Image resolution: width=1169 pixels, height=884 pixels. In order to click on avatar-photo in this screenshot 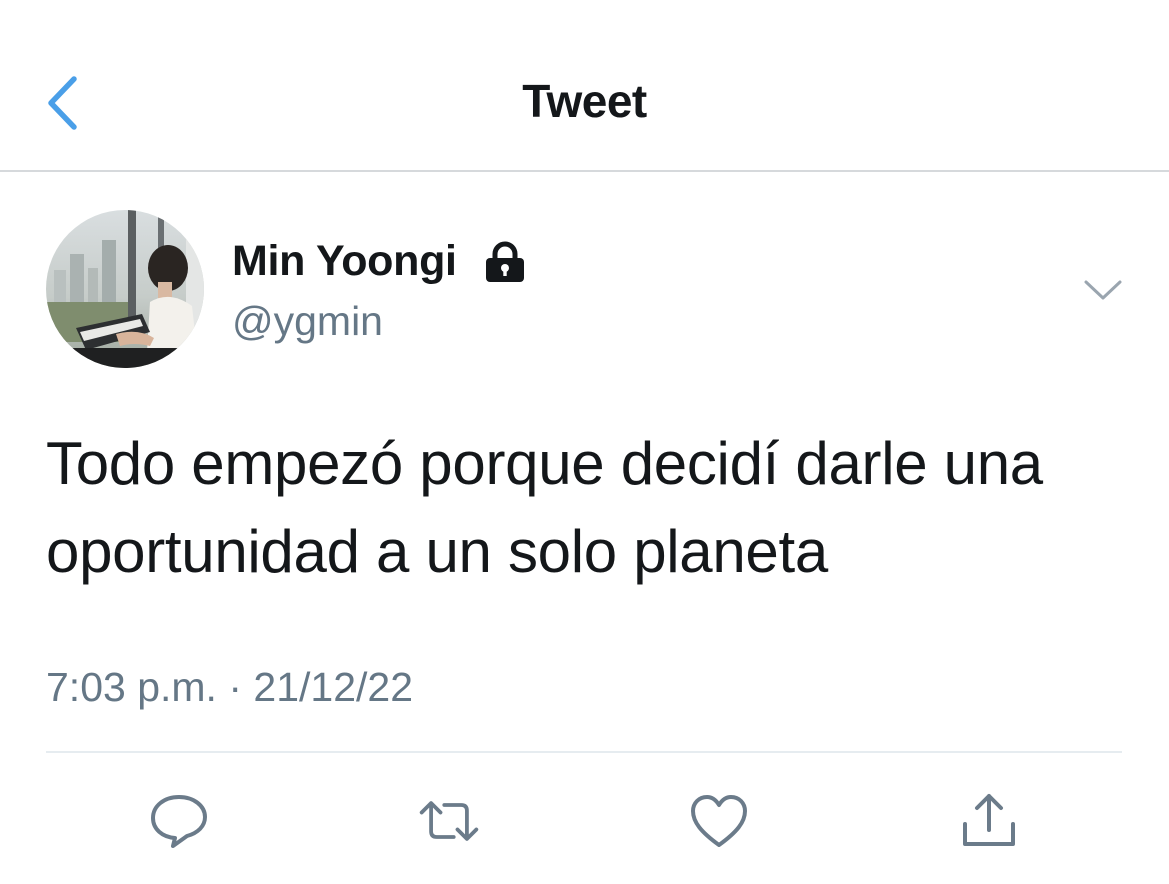, I will do `click(125, 289)`.